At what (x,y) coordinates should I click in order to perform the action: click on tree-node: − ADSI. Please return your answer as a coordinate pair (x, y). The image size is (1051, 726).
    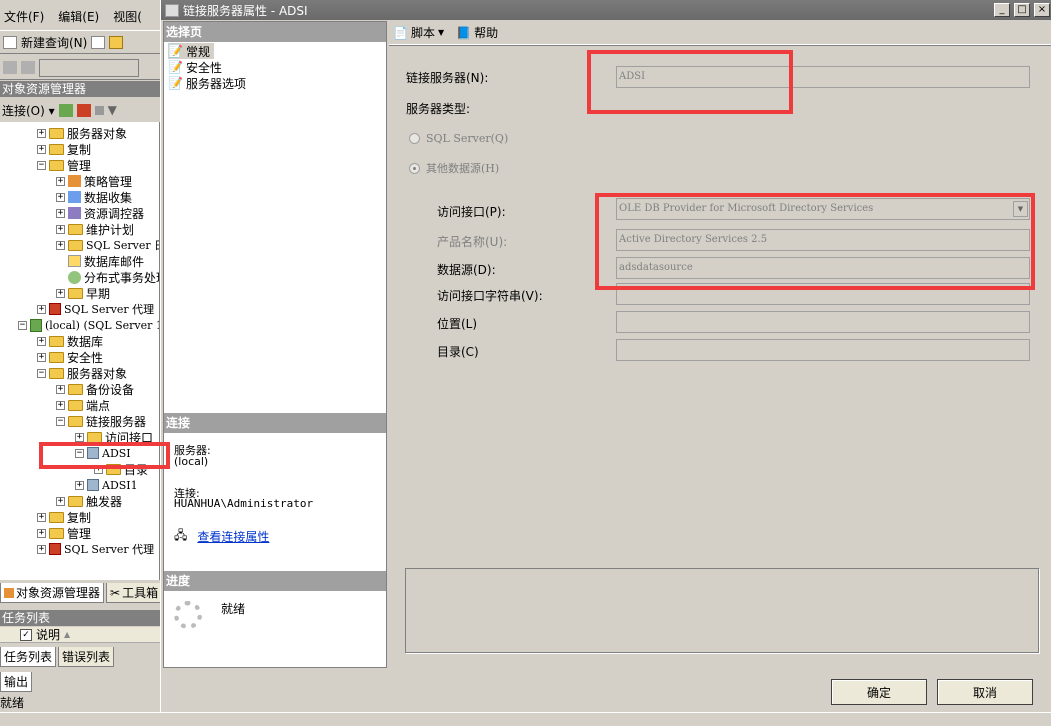
    Looking at the image, I should click on (103, 453).